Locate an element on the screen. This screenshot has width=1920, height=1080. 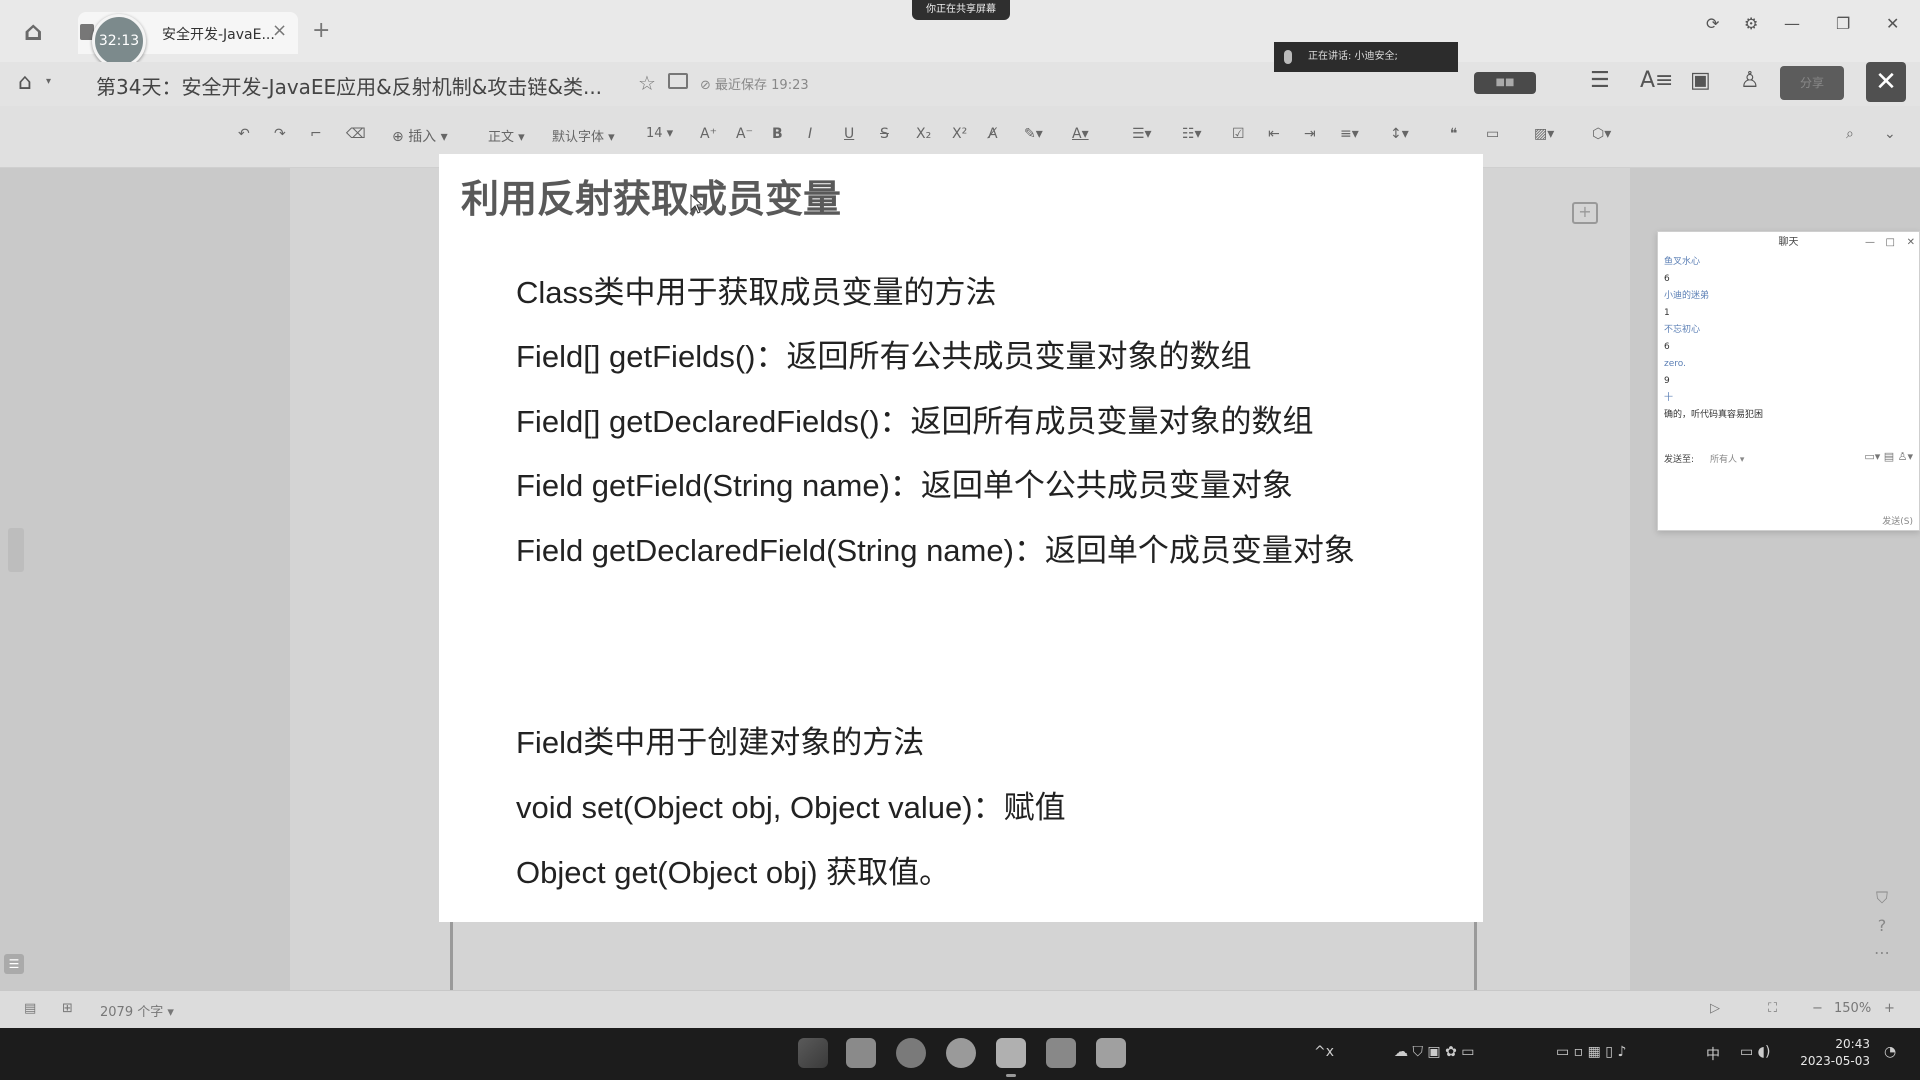
photos-icon is located at coordinates (1061, 1053).